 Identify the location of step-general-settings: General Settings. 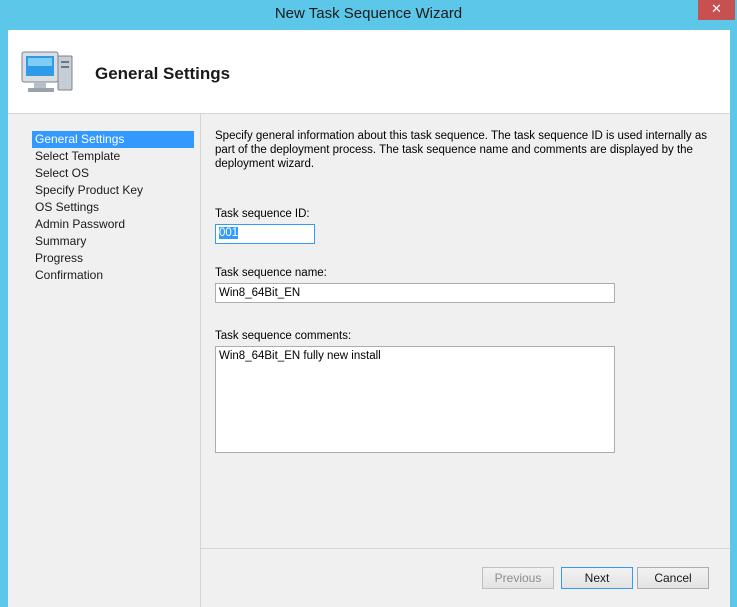
(113, 139).